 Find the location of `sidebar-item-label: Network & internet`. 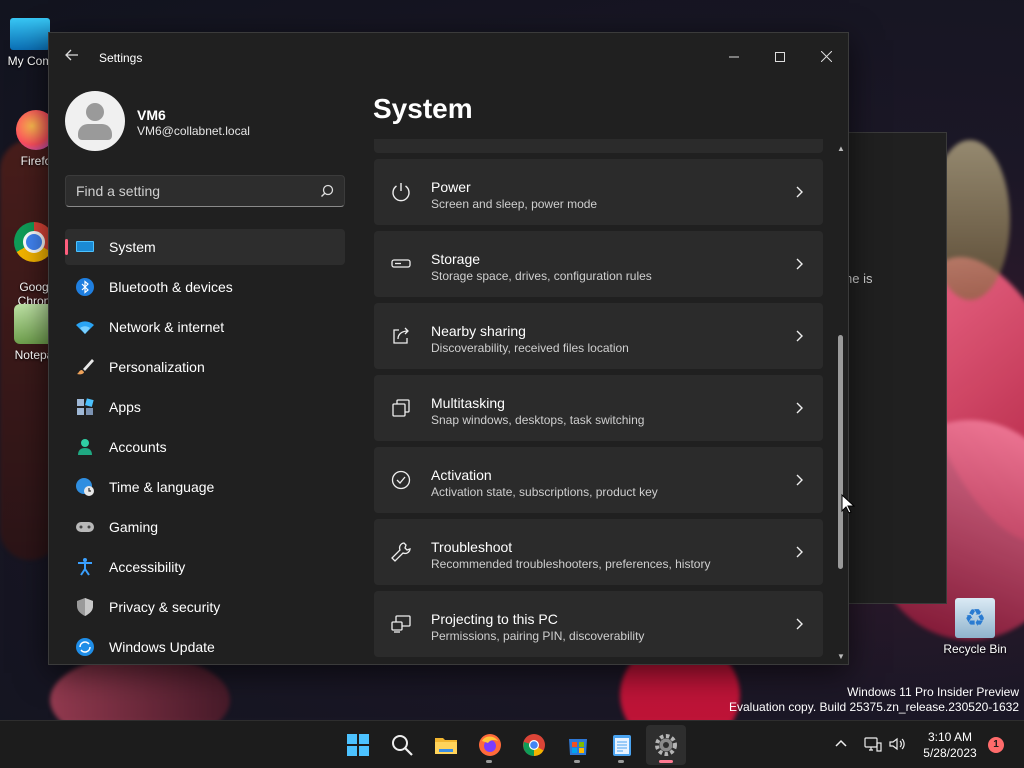

sidebar-item-label: Network & internet is located at coordinates (167, 327).